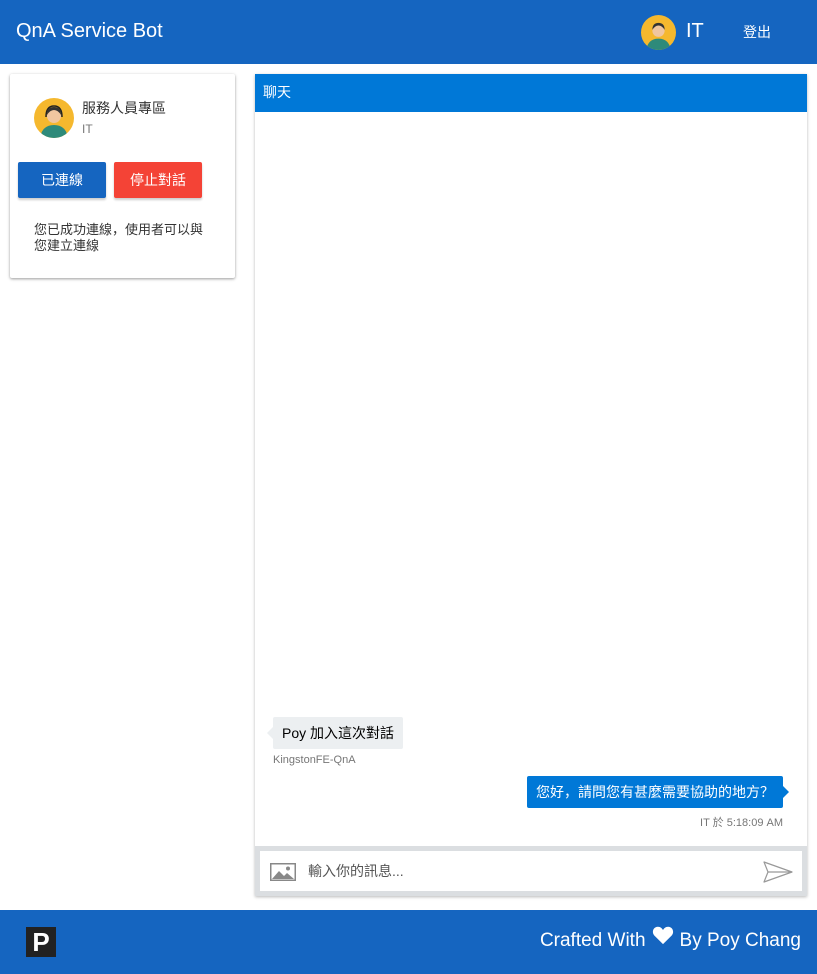  I want to click on footer-bar: P Crafted With By Poy Chang, so click(408, 942).